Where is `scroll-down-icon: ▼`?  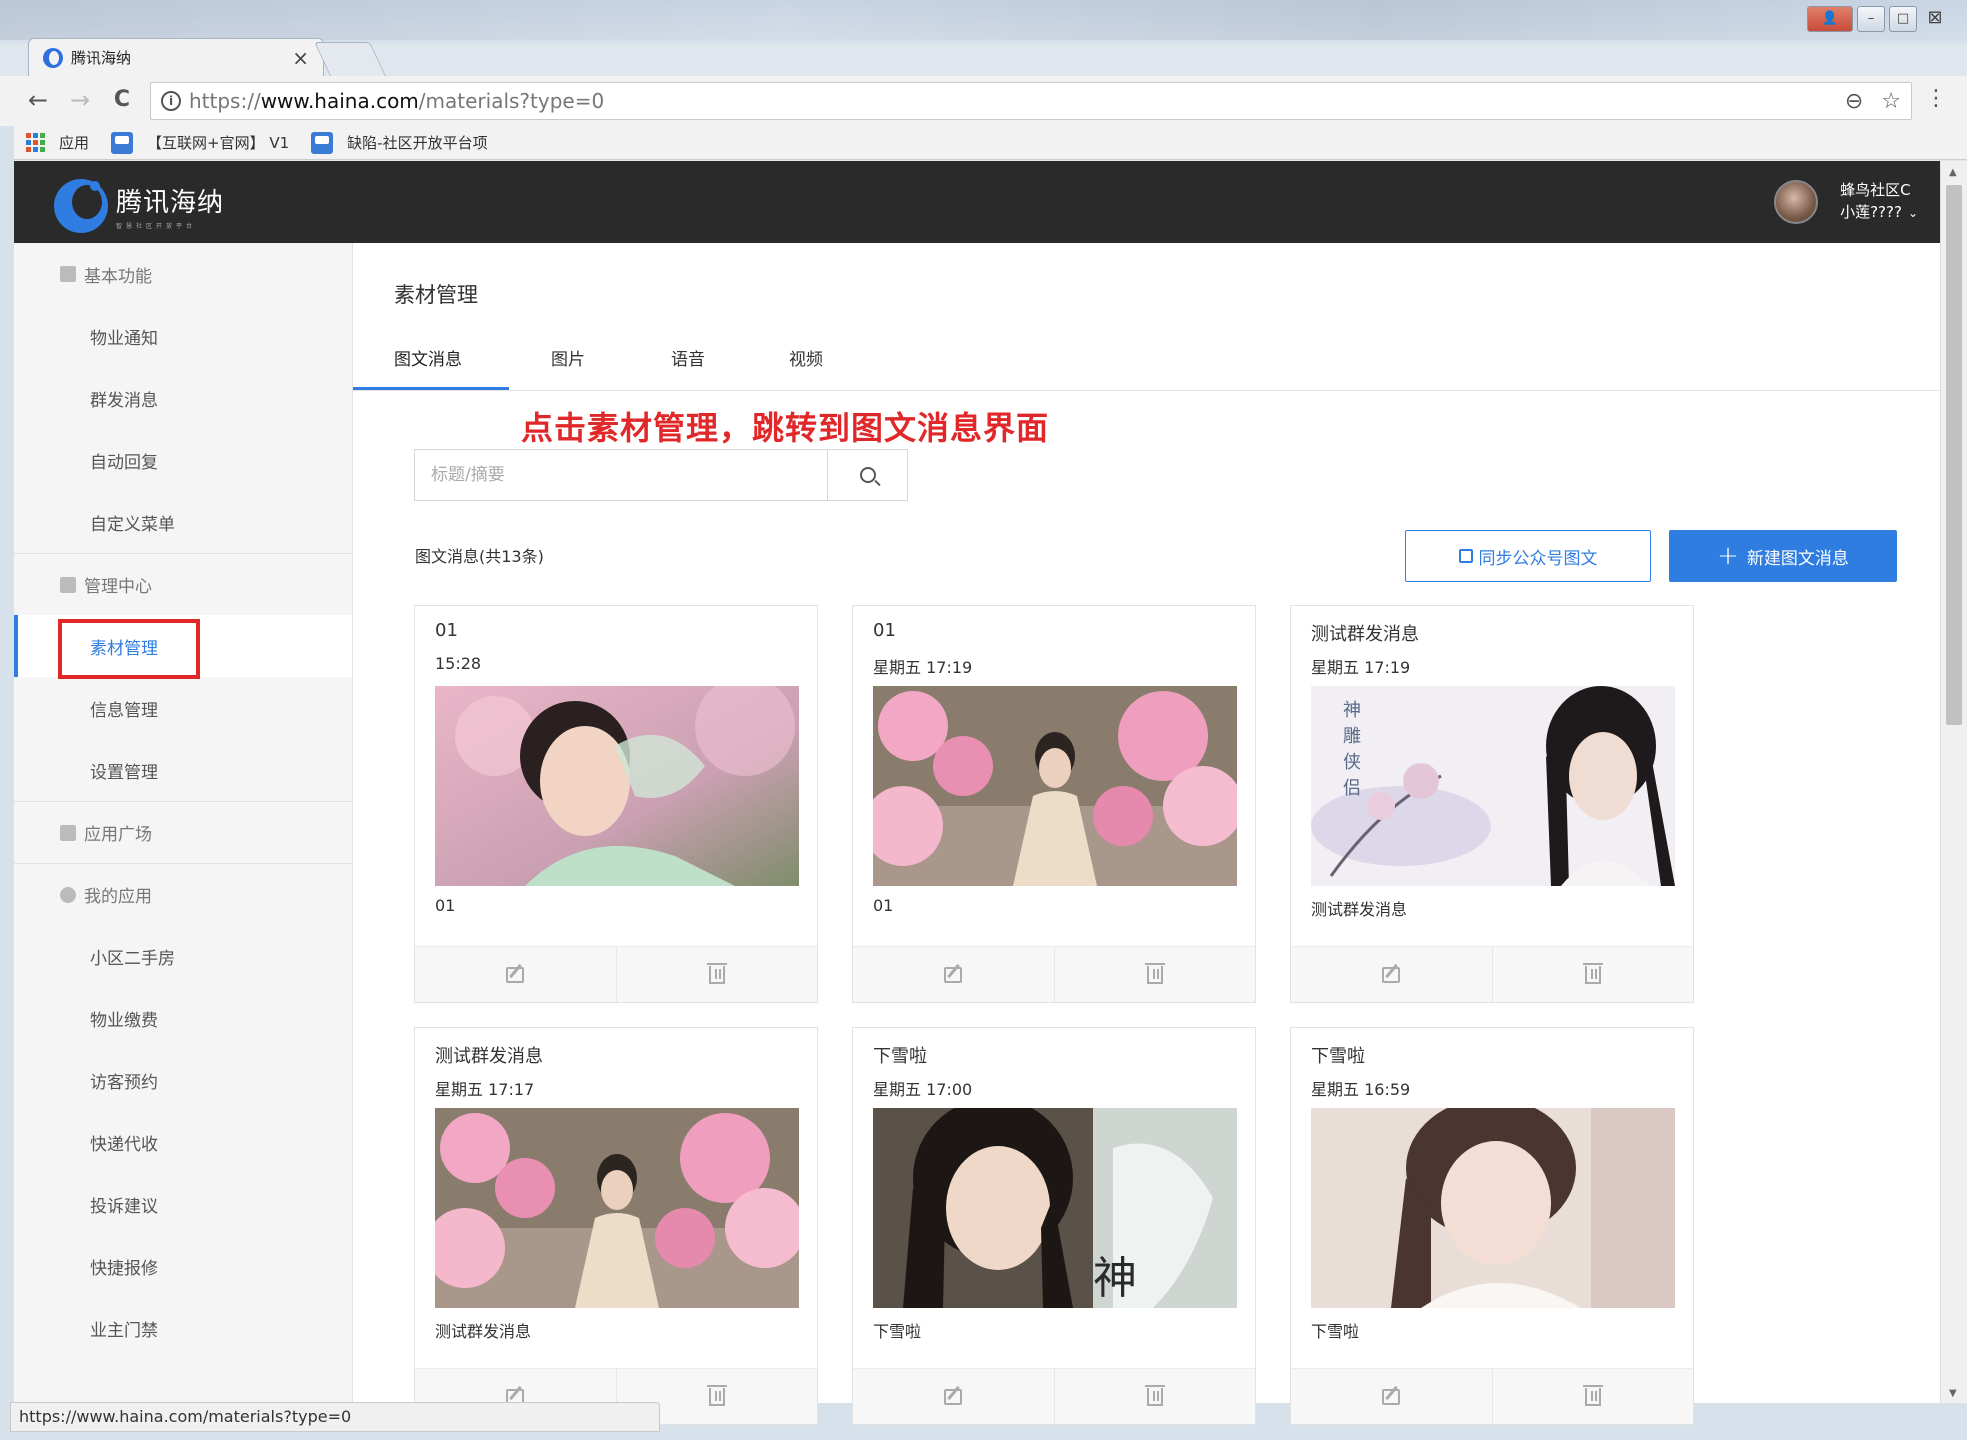 scroll-down-icon: ▼ is located at coordinates (1953, 1393).